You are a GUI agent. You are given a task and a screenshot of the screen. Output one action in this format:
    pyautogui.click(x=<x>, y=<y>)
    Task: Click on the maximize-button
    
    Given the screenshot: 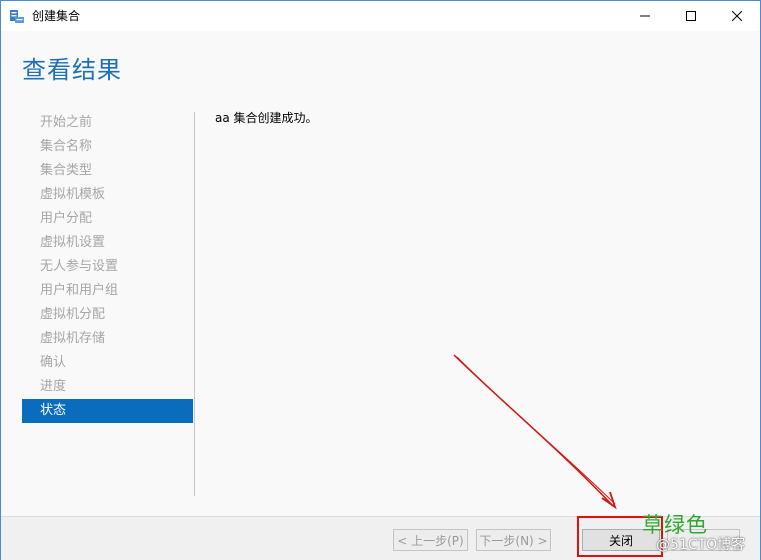 What is the action you would take?
    pyautogui.click(x=691, y=16)
    